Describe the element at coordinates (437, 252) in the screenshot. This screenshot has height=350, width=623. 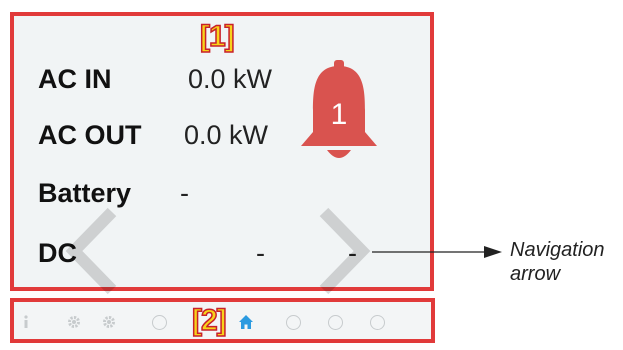
I see `annotation-arrow-icon` at that location.